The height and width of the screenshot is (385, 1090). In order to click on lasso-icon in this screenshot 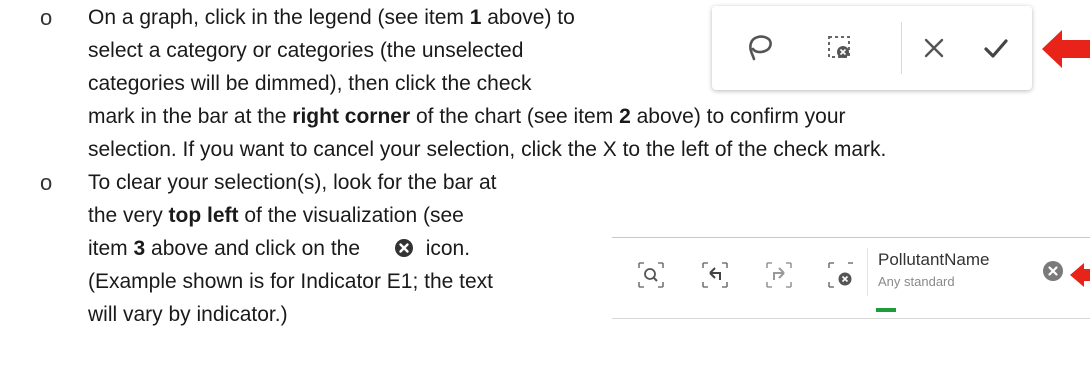, I will do `click(760, 48)`.